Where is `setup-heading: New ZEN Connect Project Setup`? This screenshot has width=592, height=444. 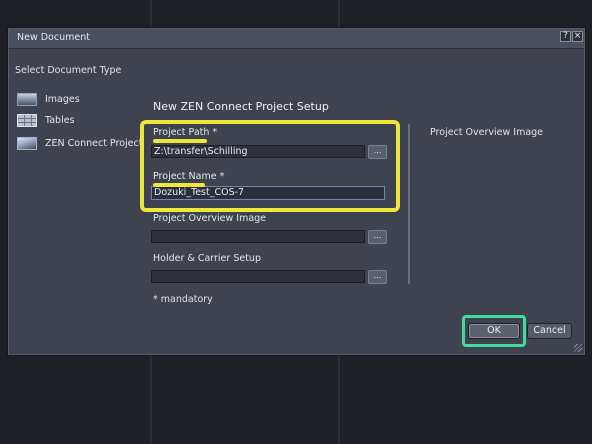 setup-heading: New ZEN Connect Project Setup is located at coordinates (241, 106).